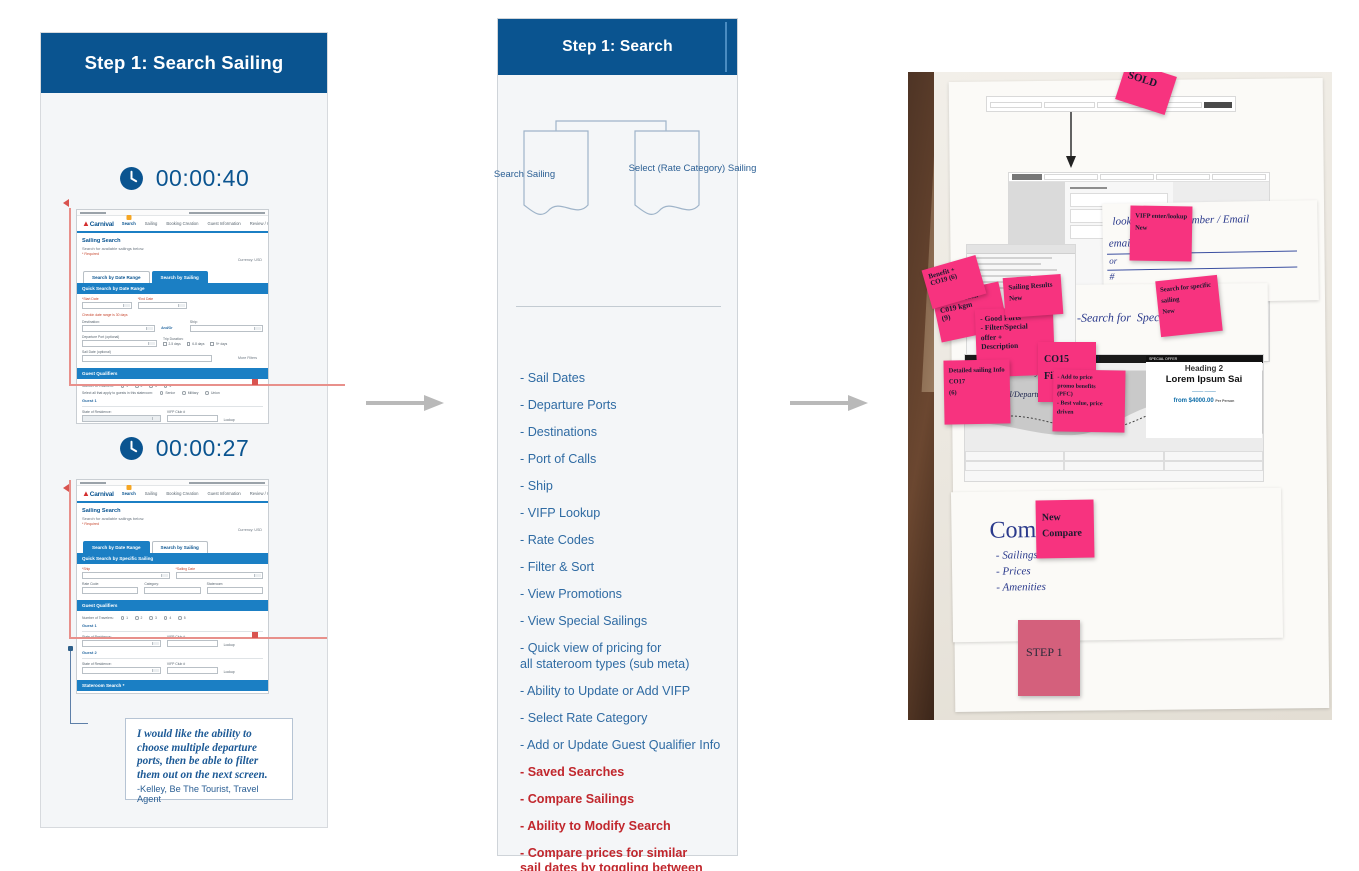  I want to click on wf2-trav-5: 5, so click(182, 618).